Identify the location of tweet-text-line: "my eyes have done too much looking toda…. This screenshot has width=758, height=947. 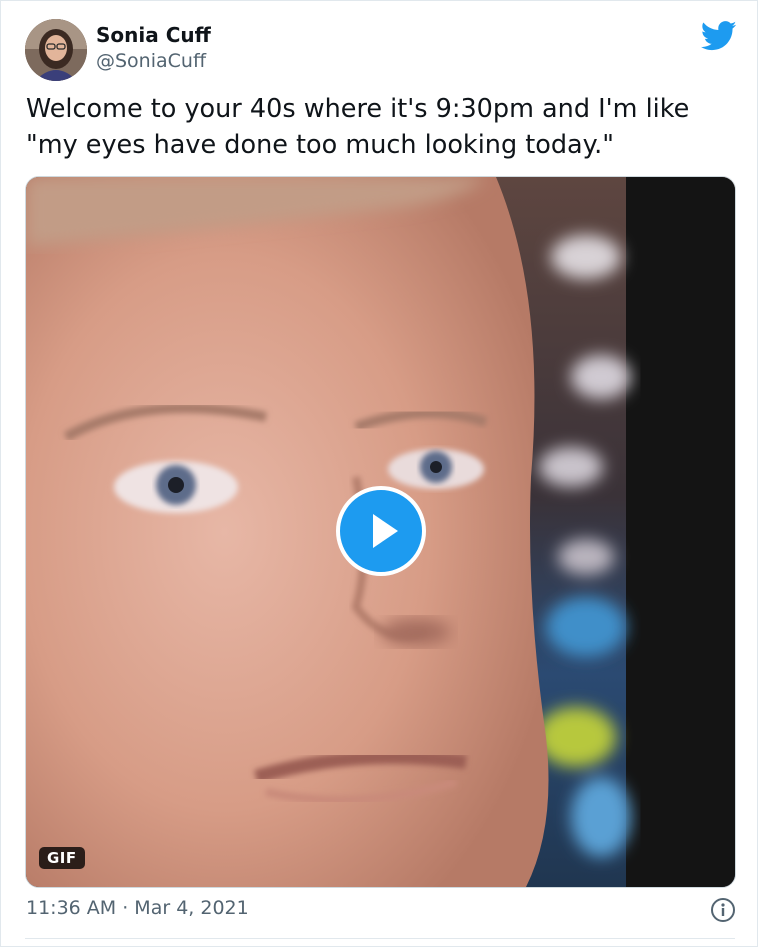
(320, 145).